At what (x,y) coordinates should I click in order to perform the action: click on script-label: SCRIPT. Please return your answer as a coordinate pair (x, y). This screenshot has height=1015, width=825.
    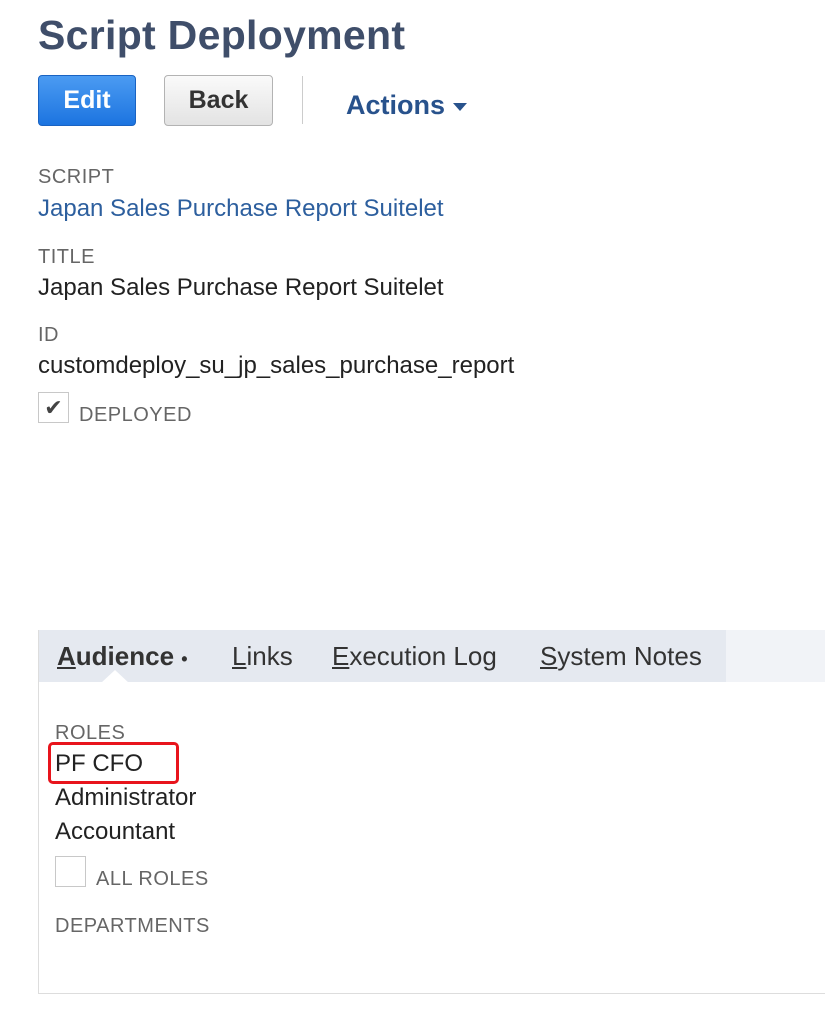
    Looking at the image, I should click on (76, 177).